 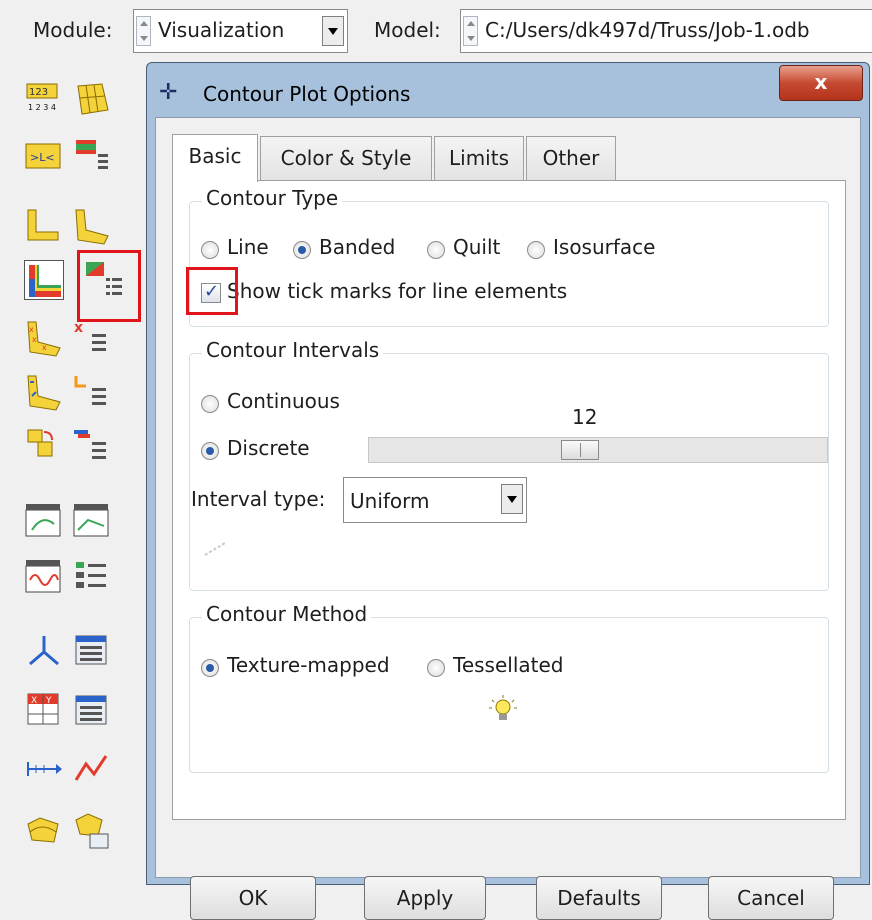 What do you see at coordinates (508, 665) in the screenshot?
I see `radio-tessellated-label: Tessellated` at bounding box center [508, 665].